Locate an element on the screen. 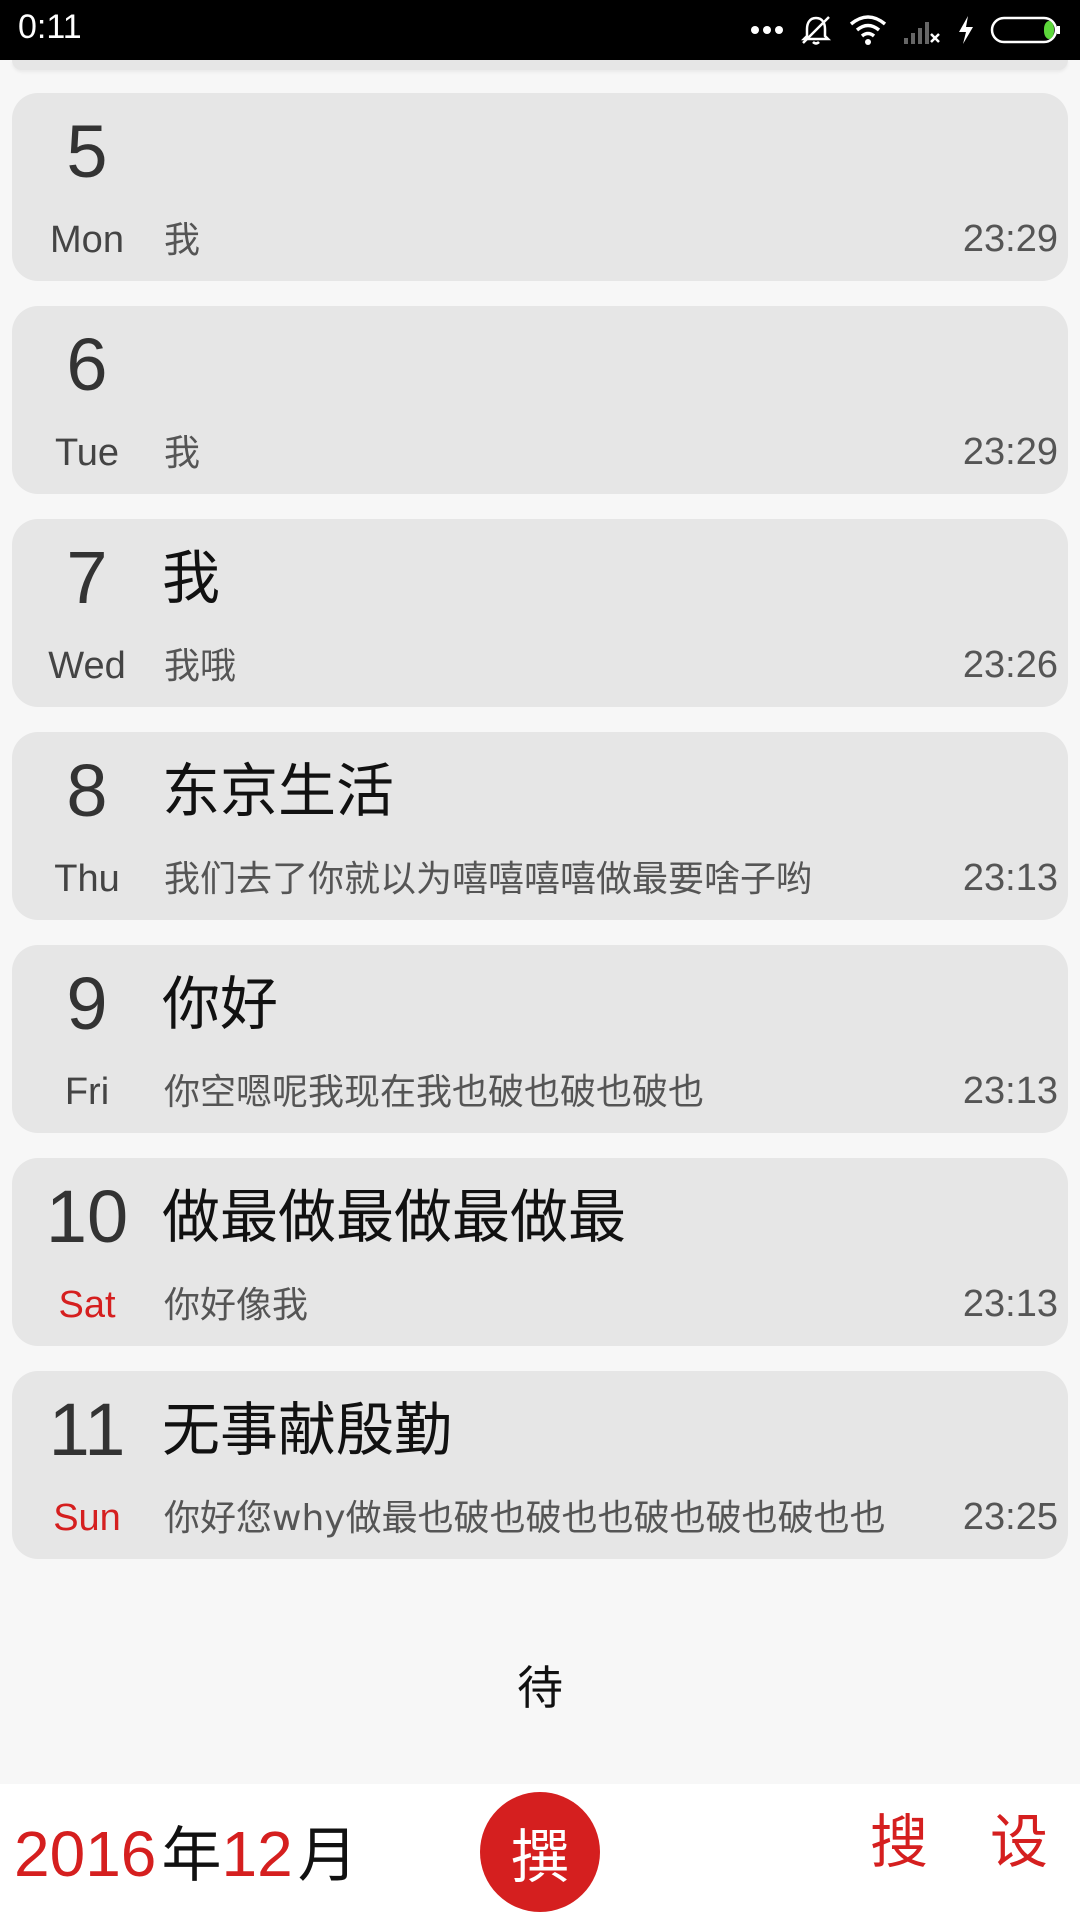  entry-card-day-8: 8 Thu 东京生活 我们去了你就以为嘻嘻嘻嘻做最要啥子哟 23:13 is located at coordinates (540, 826).